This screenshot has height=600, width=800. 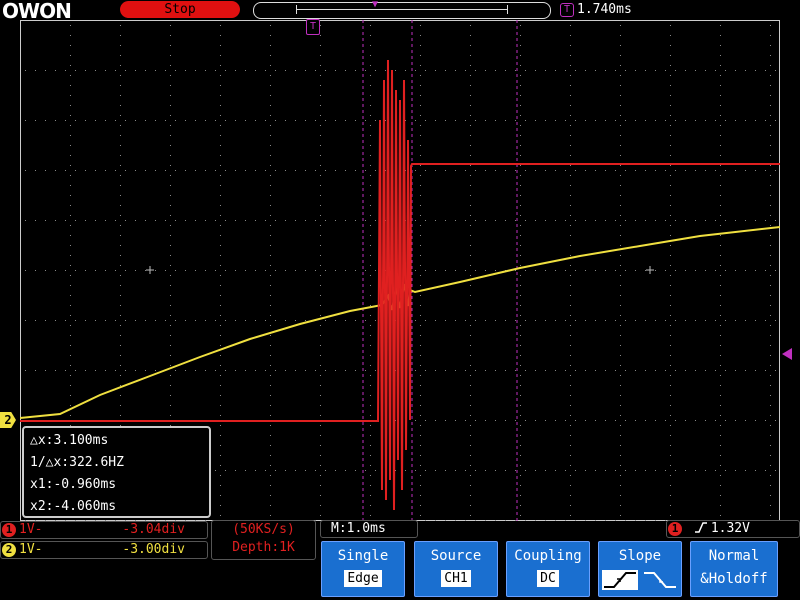 I want to click on trigger-source-badge-icon: 1, so click(x=675, y=529).